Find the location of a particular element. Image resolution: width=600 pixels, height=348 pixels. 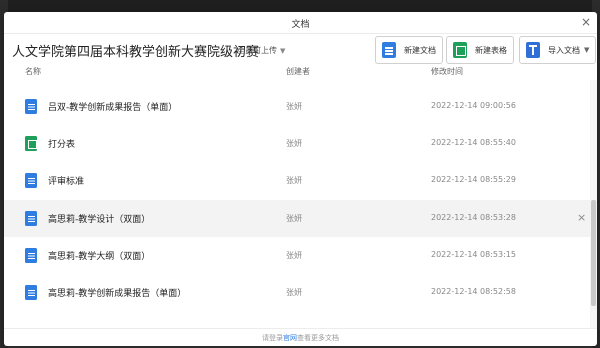

remove-icon: × is located at coordinates (581, 217).